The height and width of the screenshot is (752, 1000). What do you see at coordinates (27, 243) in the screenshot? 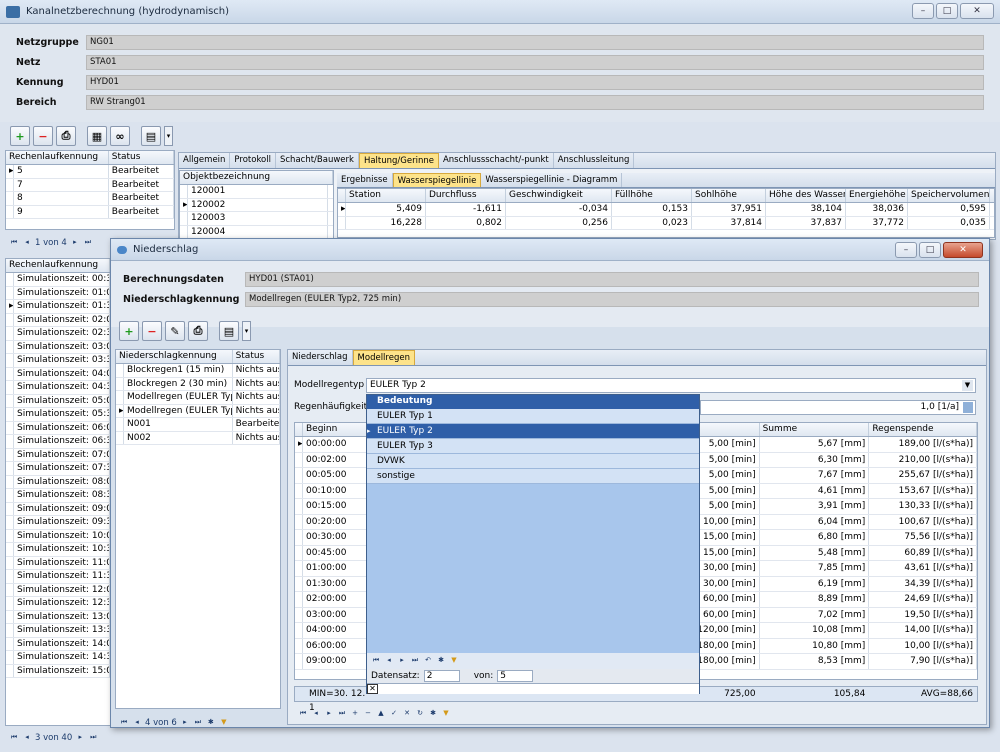
I see `prev-record-icon: ◂` at bounding box center [27, 243].